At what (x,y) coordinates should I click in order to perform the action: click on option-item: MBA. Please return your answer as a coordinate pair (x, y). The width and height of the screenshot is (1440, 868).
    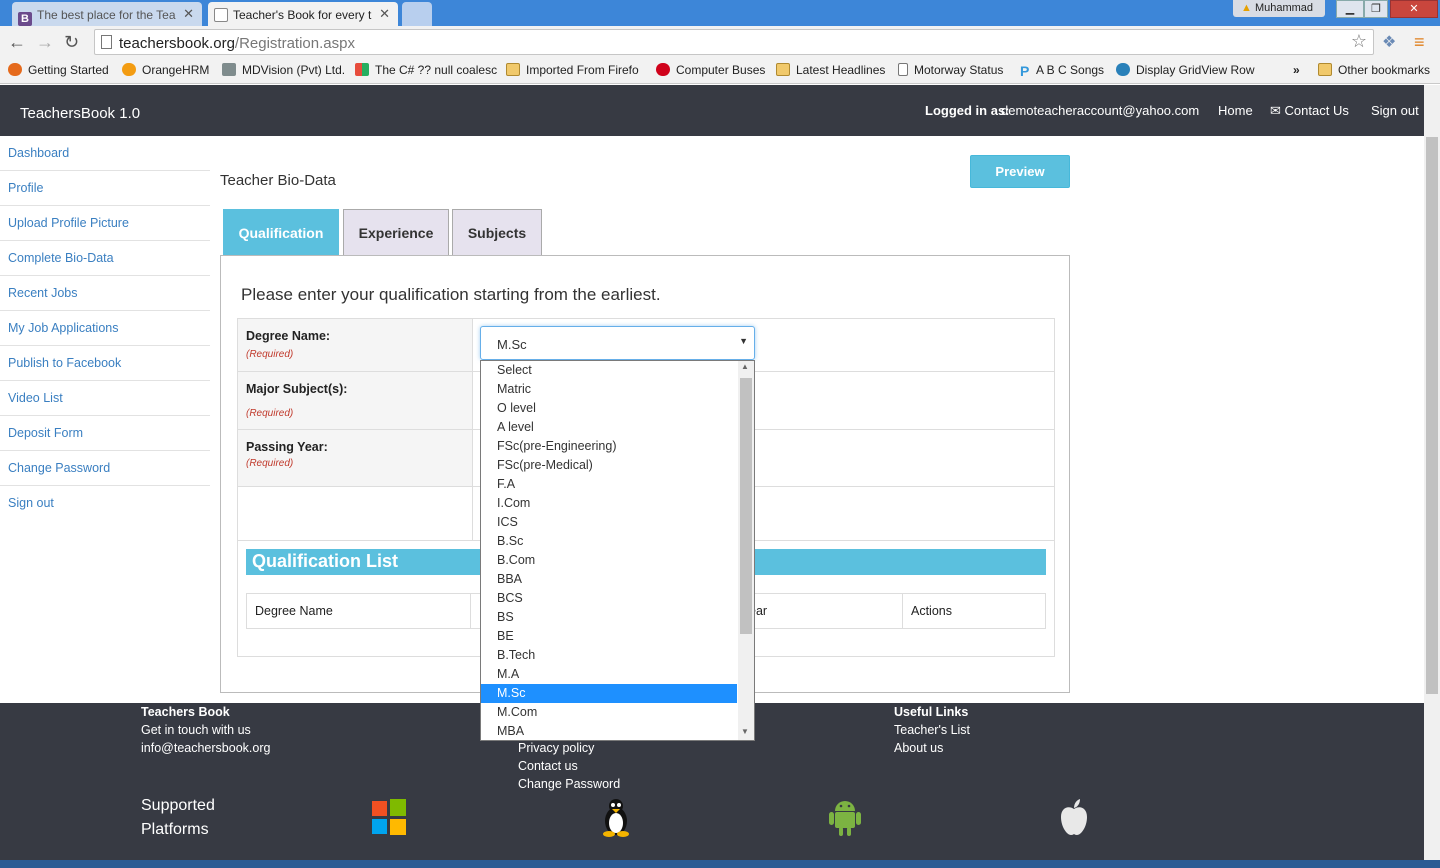
    Looking at the image, I should click on (609, 731).